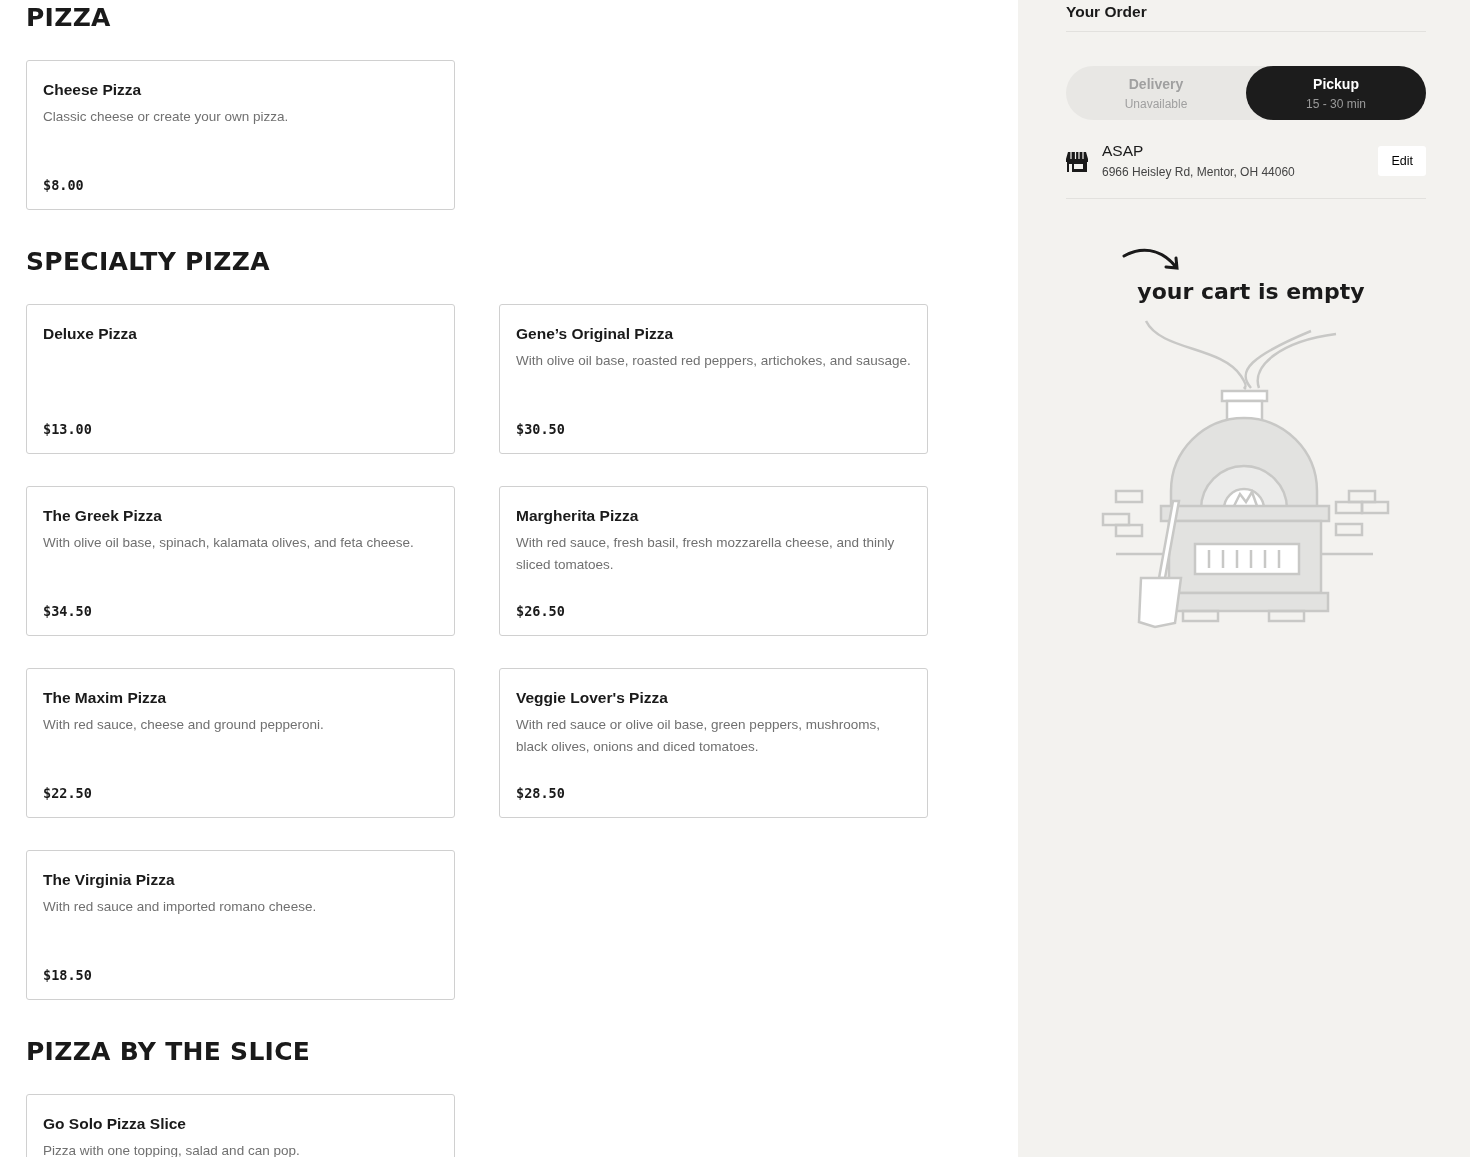 The width and height of the screenshot is (1470, 1157). What do you see at coordinates (115, 1124) in the screenshot?
I see `item-name: Go Solo Pizza Slice` at bounding box center [115, 1124].